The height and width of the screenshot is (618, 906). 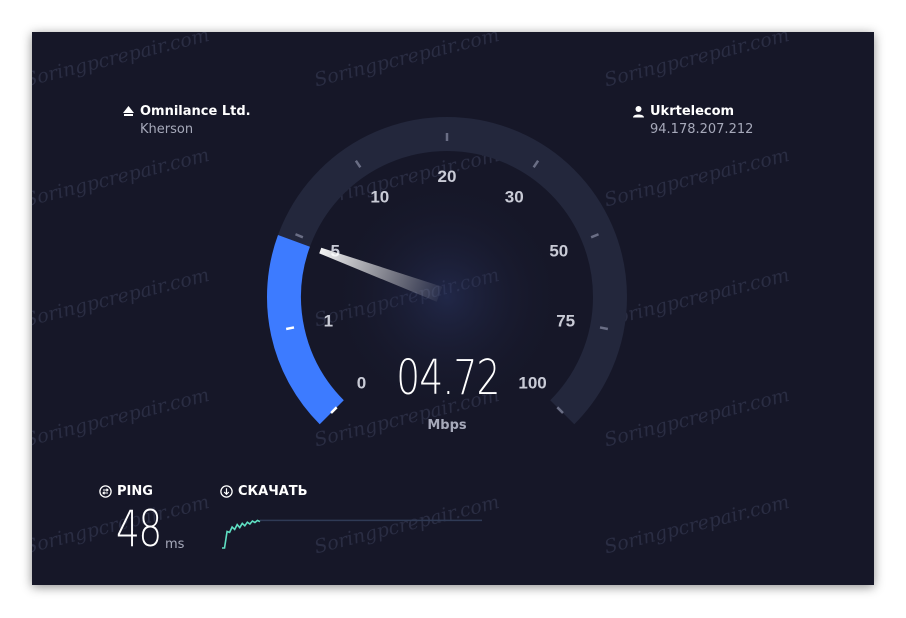 What do you see at coordinates (328, 321) in the screenshot?
I see `gauge-tick-label: 1` at bounding box center [328, 321].